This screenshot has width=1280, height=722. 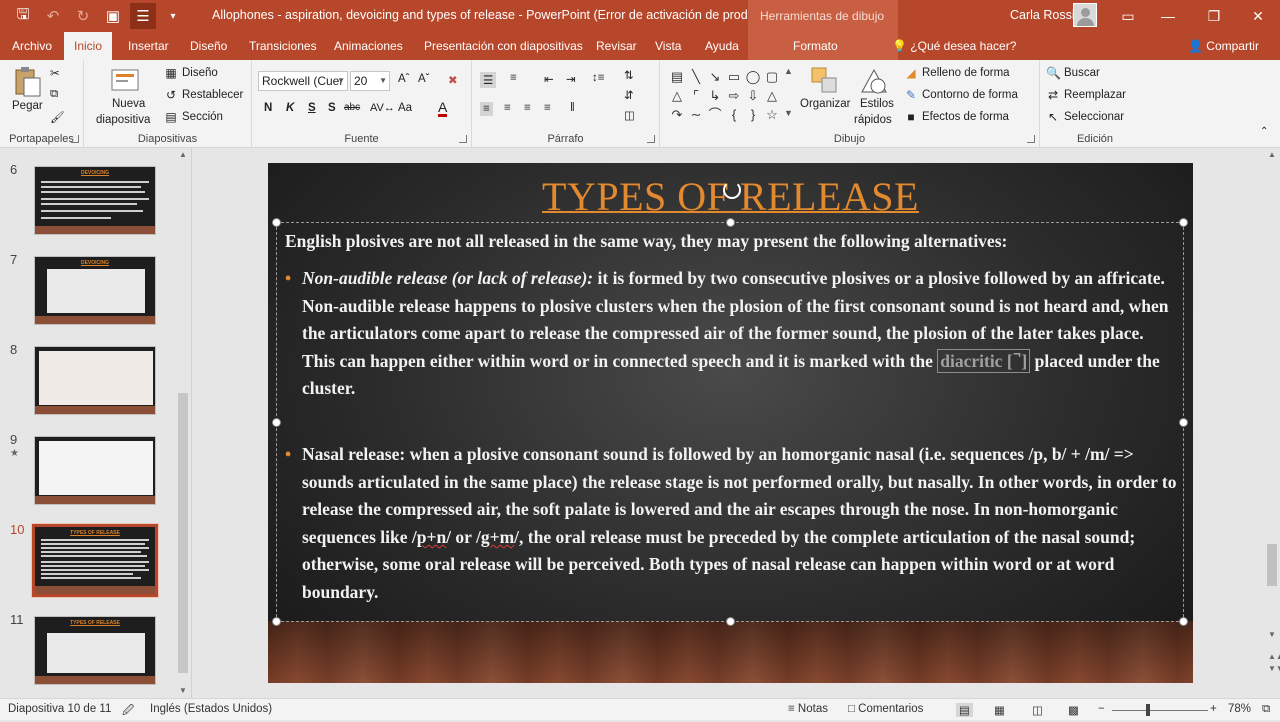 What do you see at coordinates (1266, 709) in the screenshot?
I see `fit-to-window-icon: ⧉` at bounding box center [1266, 709].